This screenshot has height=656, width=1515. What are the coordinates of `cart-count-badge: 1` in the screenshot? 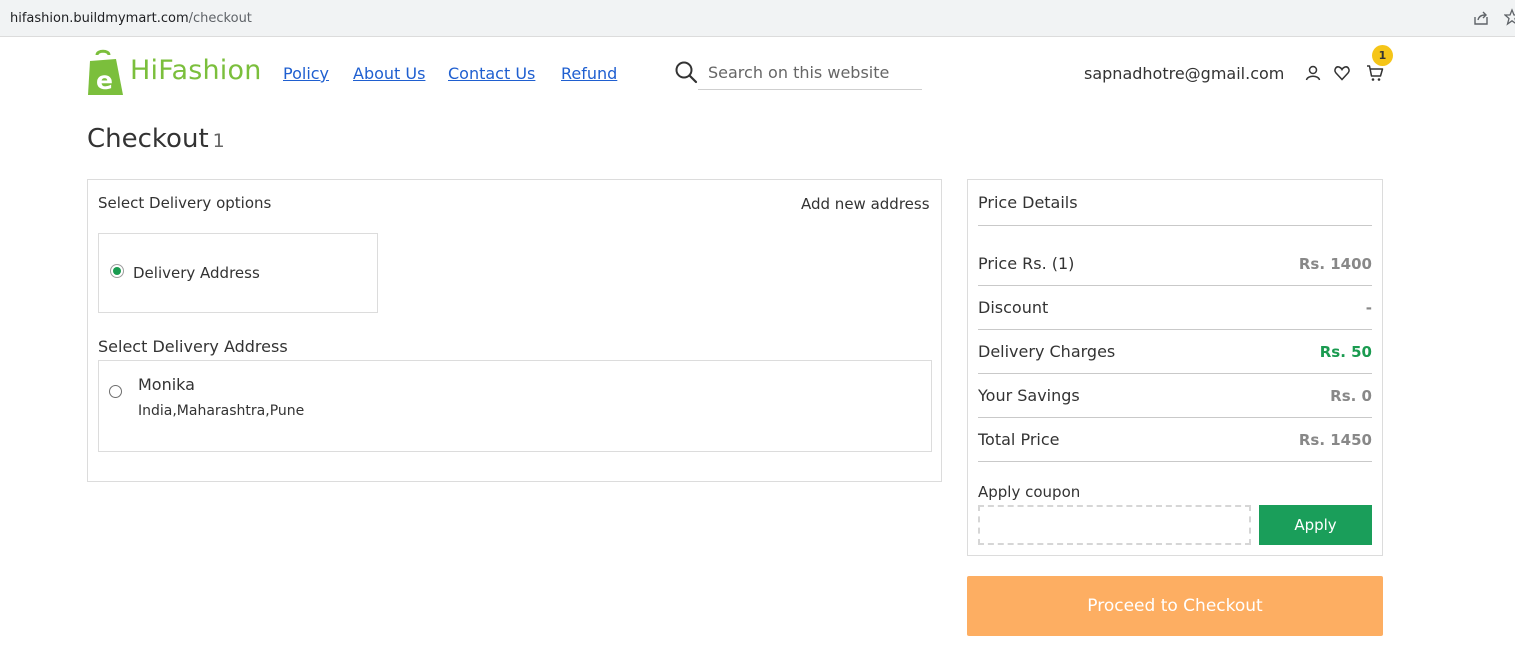 It's located at (1382, 55).